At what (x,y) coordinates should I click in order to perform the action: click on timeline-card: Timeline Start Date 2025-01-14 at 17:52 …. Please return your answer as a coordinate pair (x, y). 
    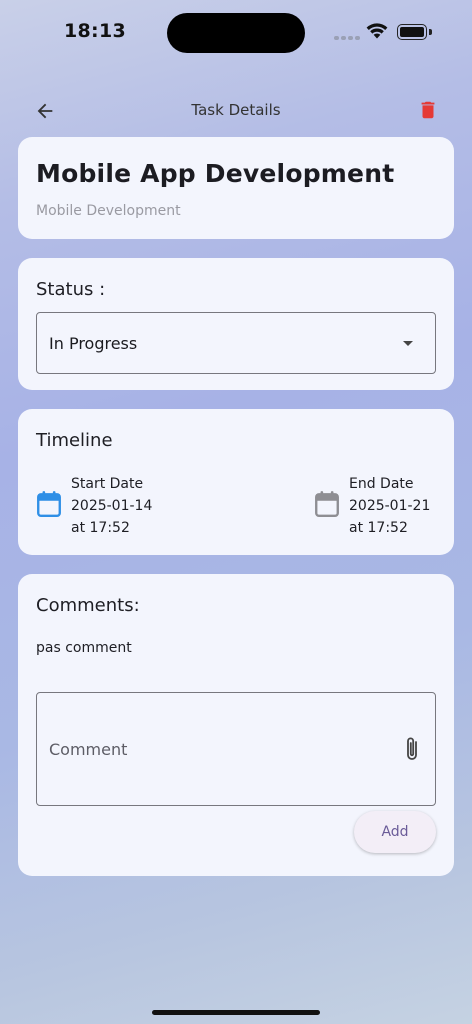
    Looking at the image, I should click on (236, 482).